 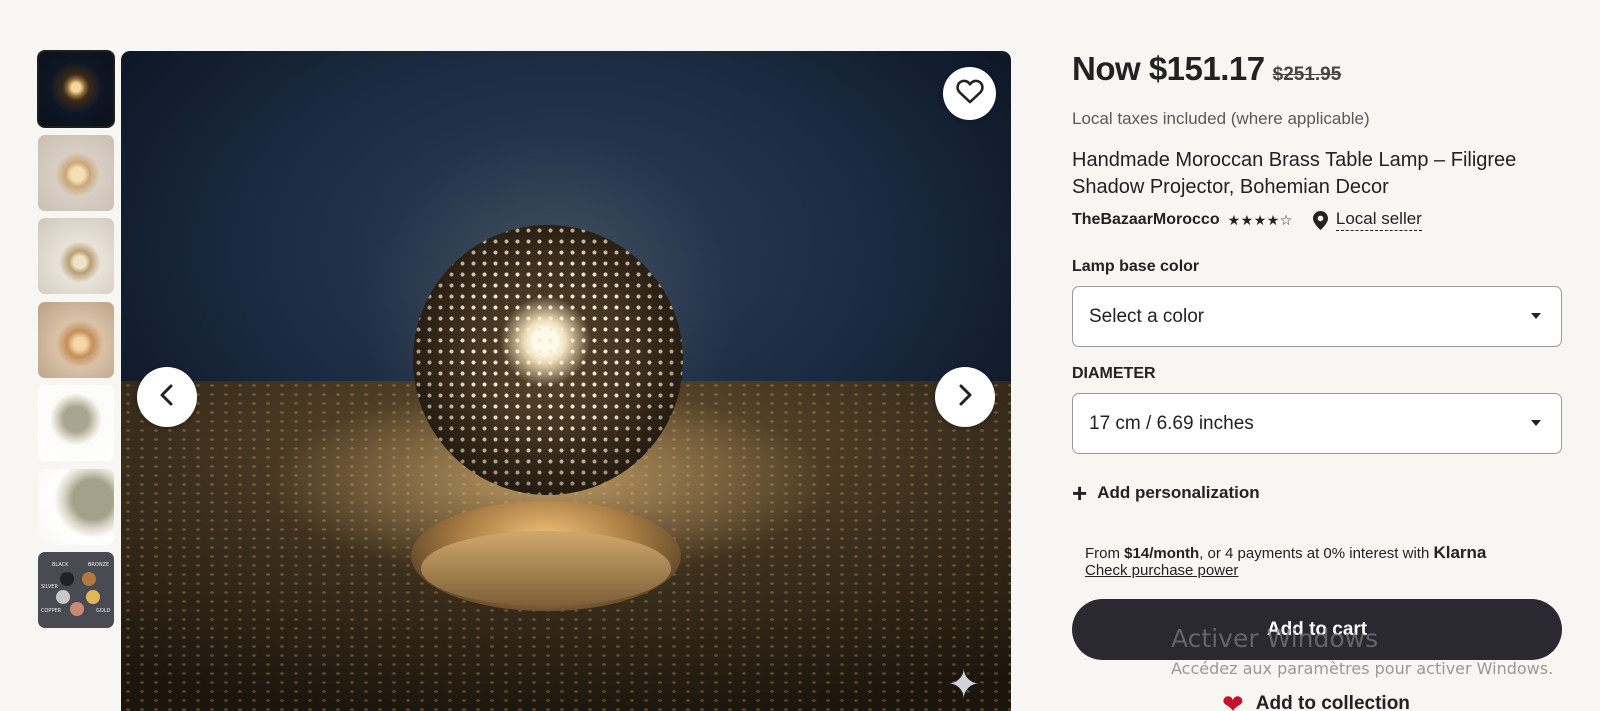 What do you see at coordinates (1147, 316) in the screenshot?
I see `color-select-value: Select a color` at bounding box center [1147, 316].